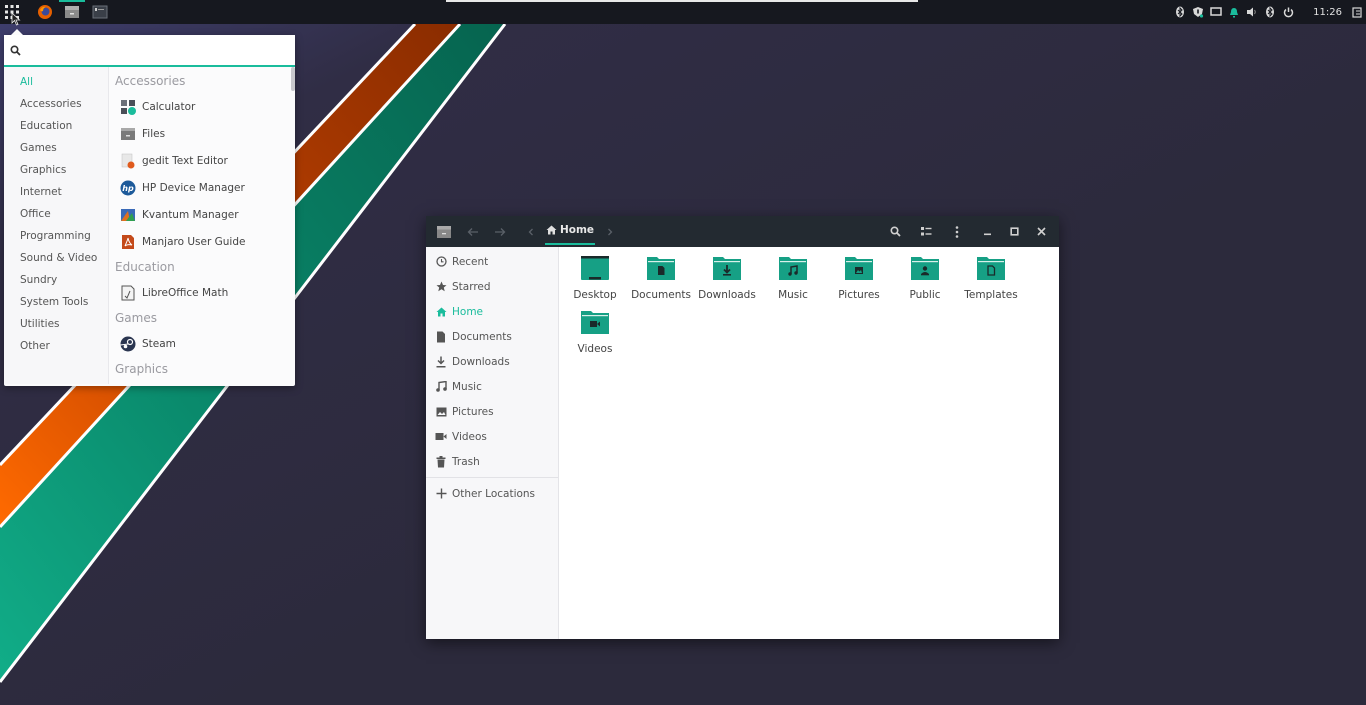  What do you see at coordinates (492, 411) in the screenshot?
I see `sidebar-item-pictures: Pictures` at bounding box center [492, 411].